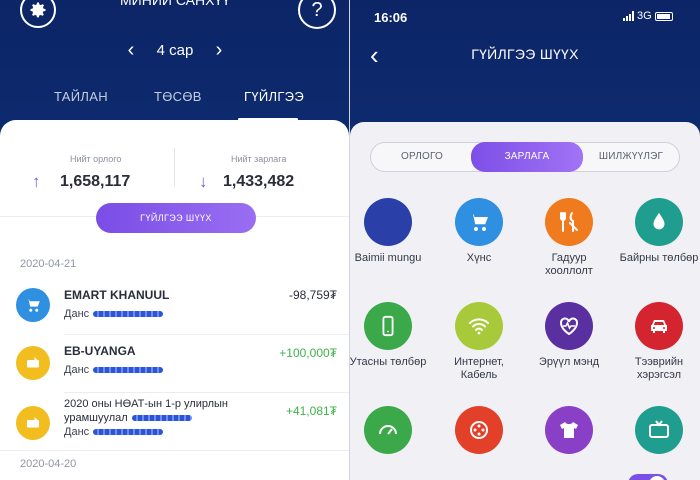  I want to click on transaction-name-line2: урамшуулал, so click(128, 418).